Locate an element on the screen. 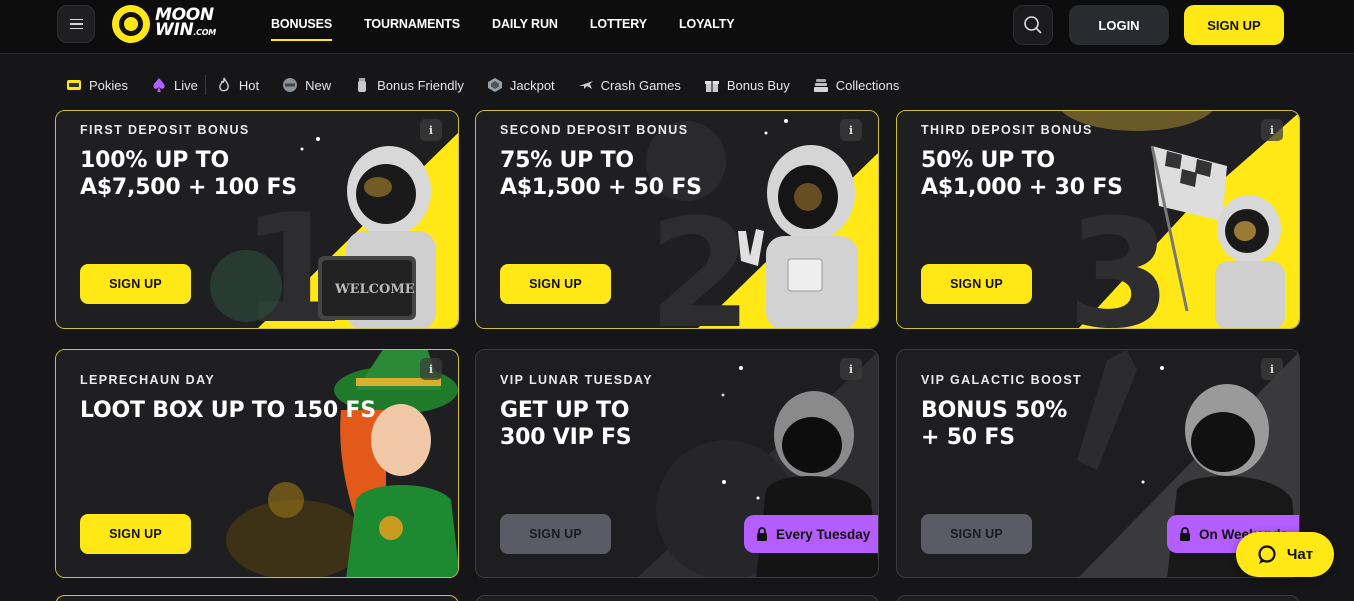 The height and width of the screenshot is (601, 1354). bonus-title: LOOT BOX UP TO 150 FS is located at coordinates (228, 410).